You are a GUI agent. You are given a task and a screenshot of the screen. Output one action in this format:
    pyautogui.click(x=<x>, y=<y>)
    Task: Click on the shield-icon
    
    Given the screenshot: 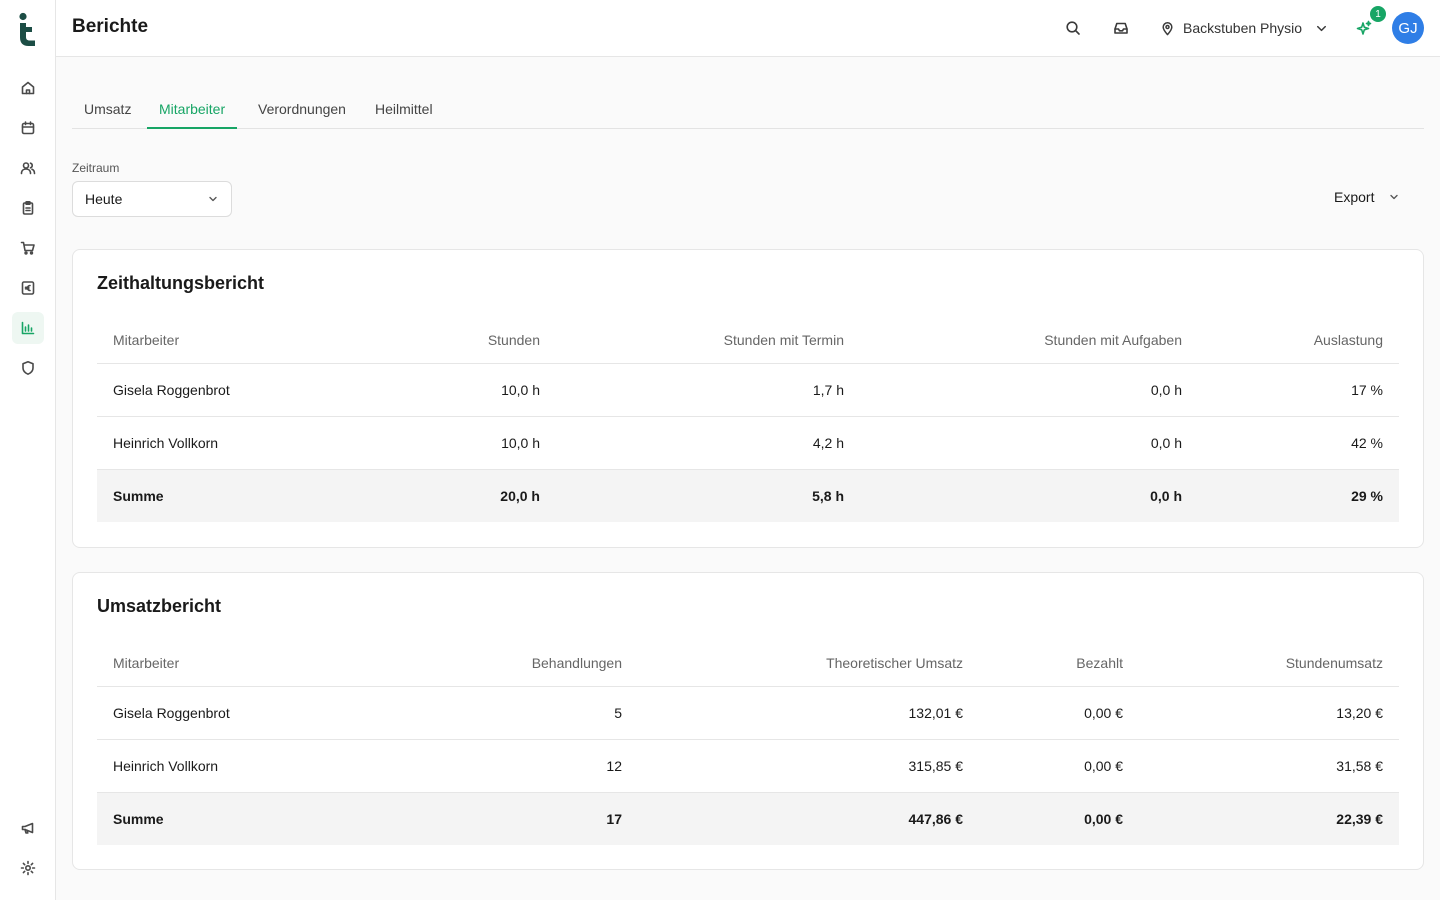 What is the action you would take?
    pyautogui.click(x=28, y=368)
    